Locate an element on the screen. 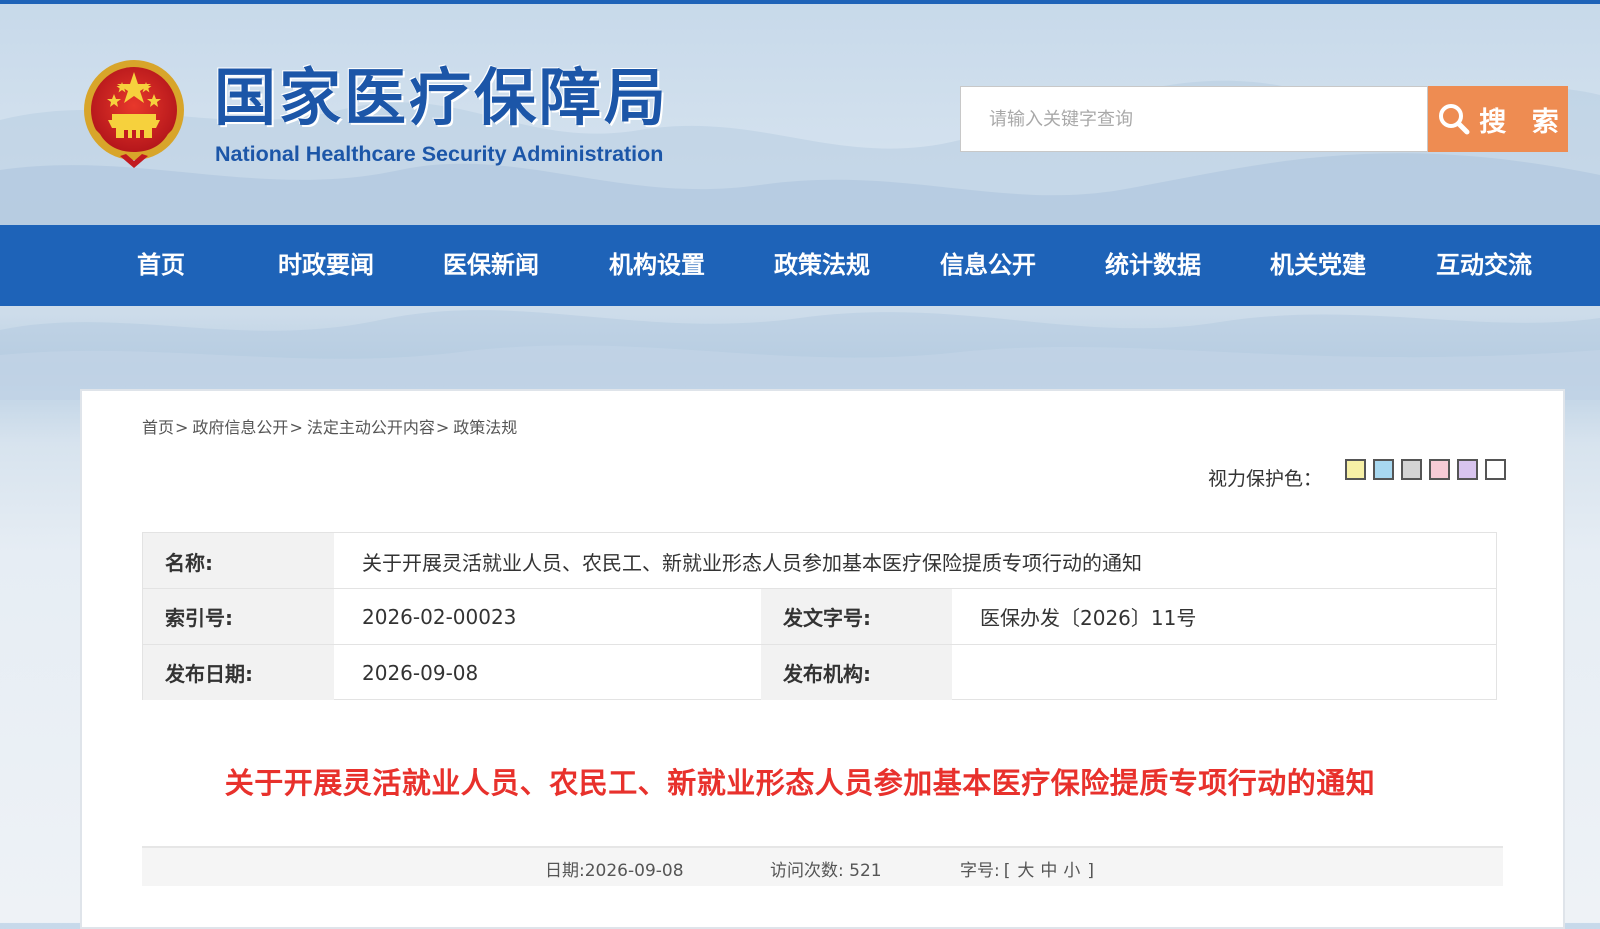 This screenshot has height=929, width=1600. eye-color-swatch-pink is located at coordinates (1439, 469).